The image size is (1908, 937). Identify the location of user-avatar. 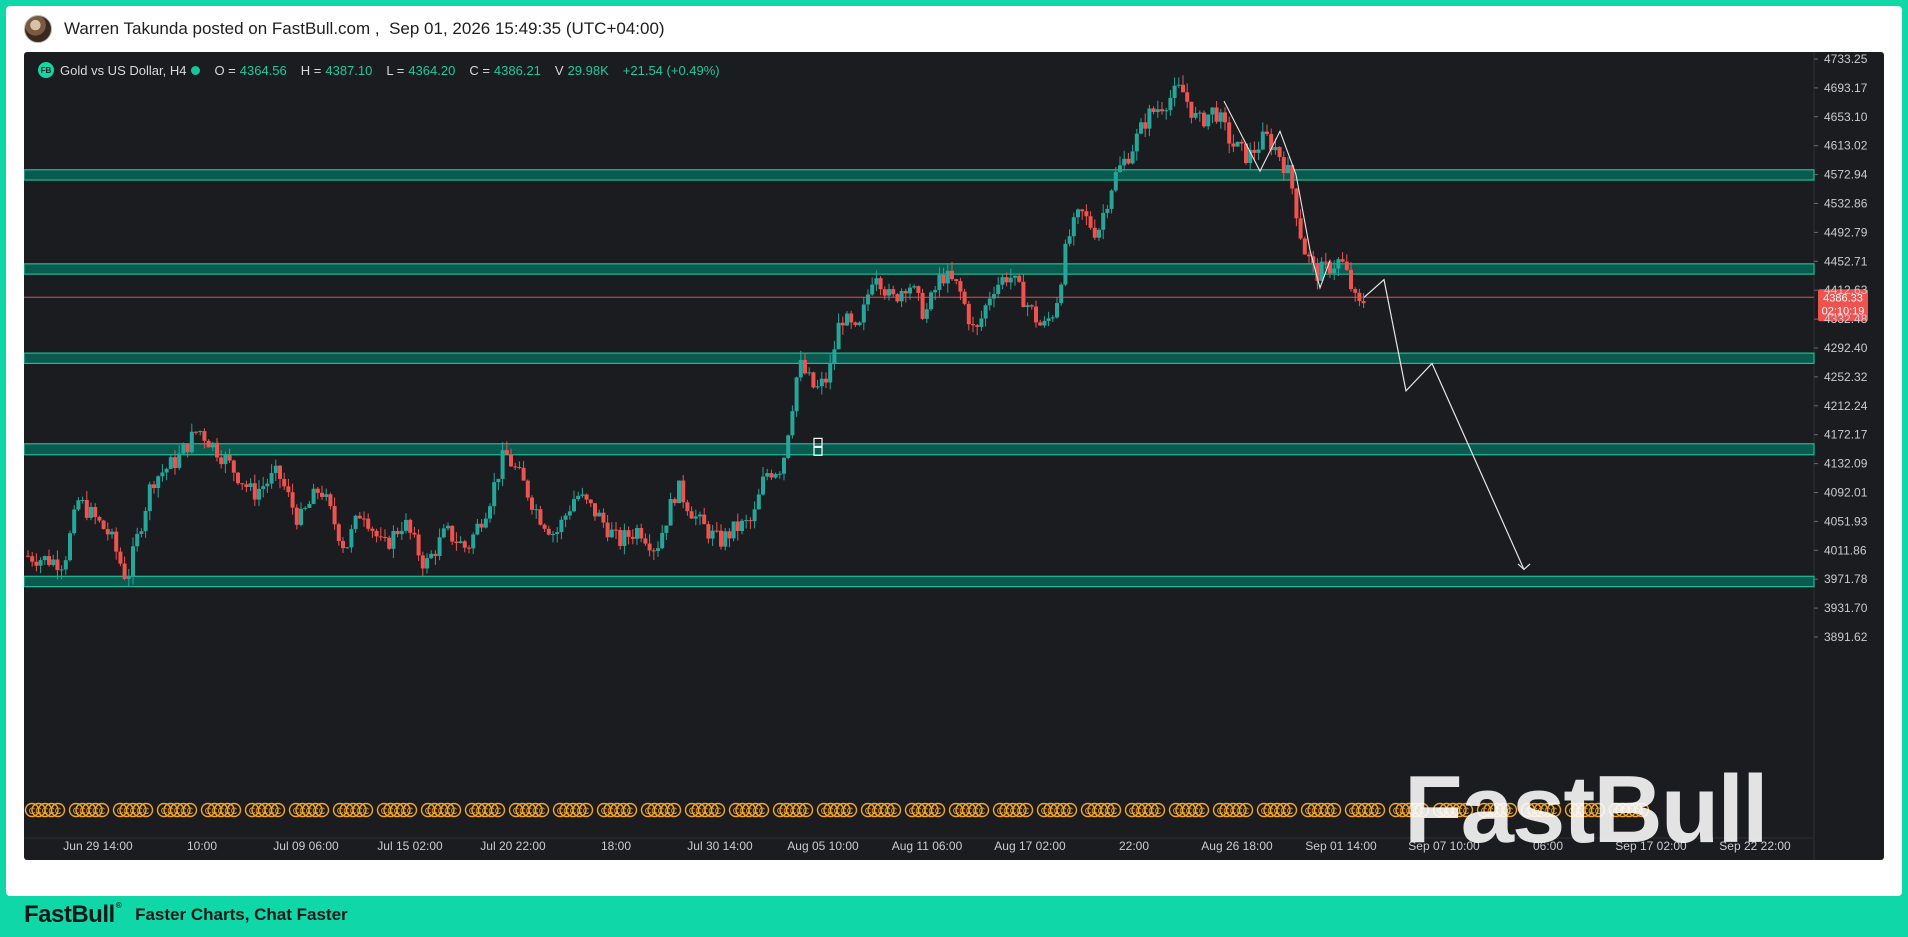
(38, 29).